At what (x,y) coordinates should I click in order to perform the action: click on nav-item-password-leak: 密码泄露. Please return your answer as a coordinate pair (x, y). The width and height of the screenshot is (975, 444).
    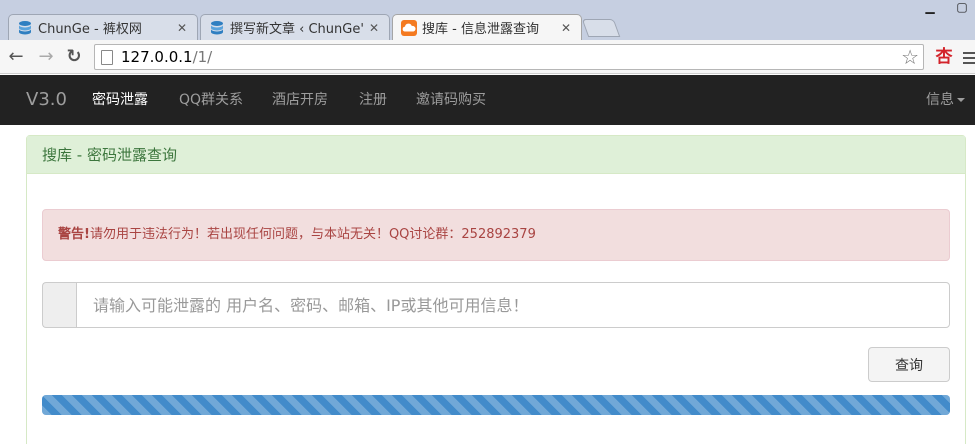
    Looking at the image, I should click on (120, 100).